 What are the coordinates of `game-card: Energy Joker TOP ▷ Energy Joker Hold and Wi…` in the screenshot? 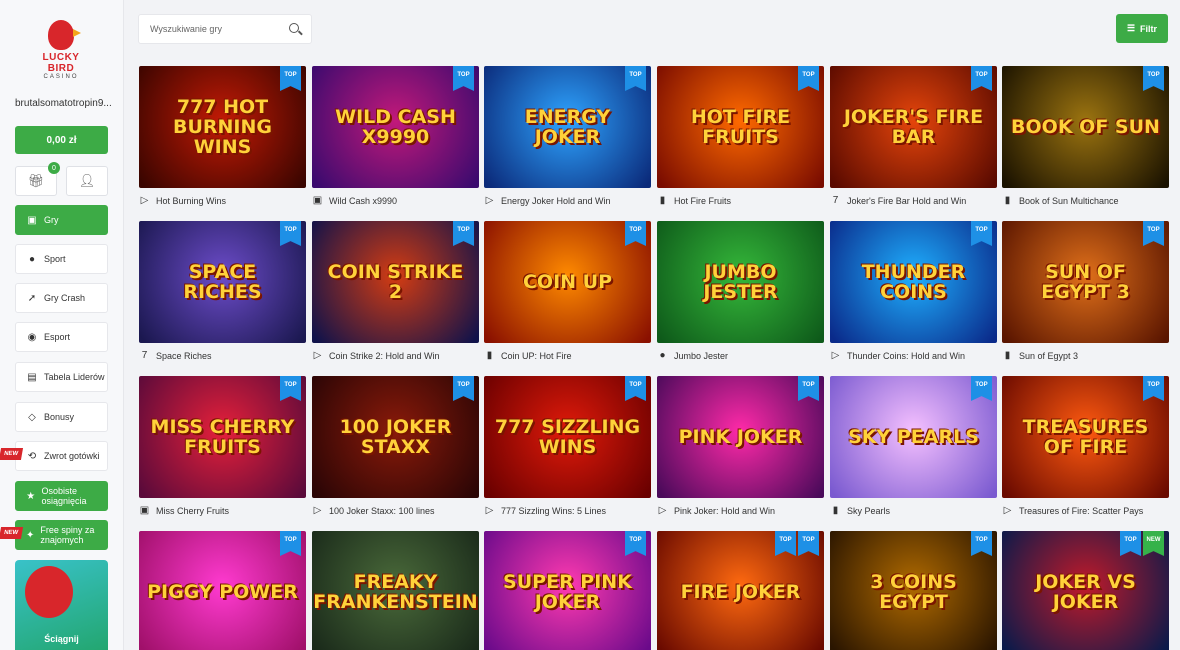 It's located at (567, 136).